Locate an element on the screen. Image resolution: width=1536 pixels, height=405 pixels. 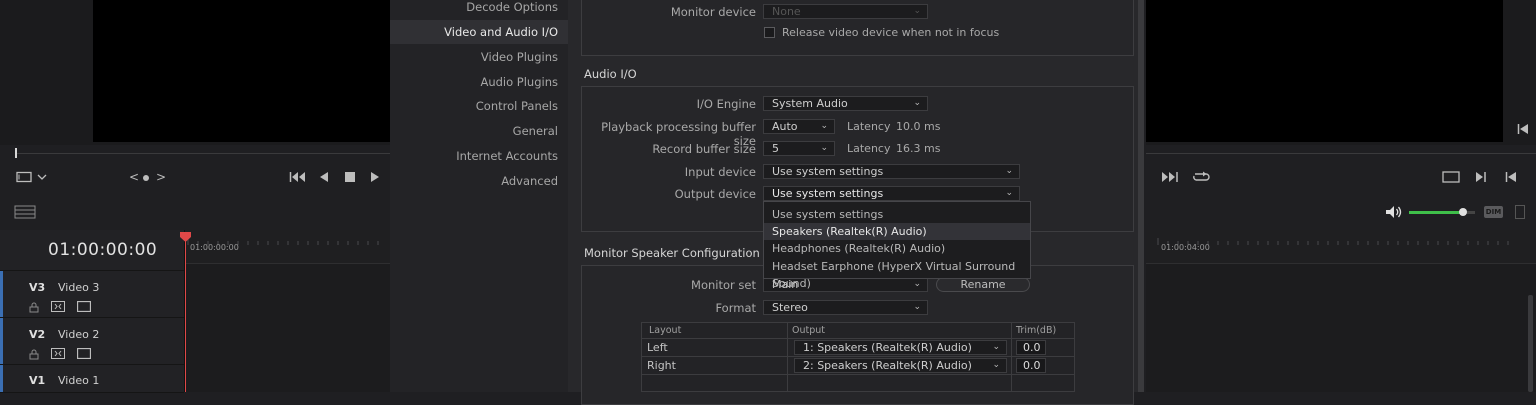
track-row-hidden is located at coordinates (92, 266).